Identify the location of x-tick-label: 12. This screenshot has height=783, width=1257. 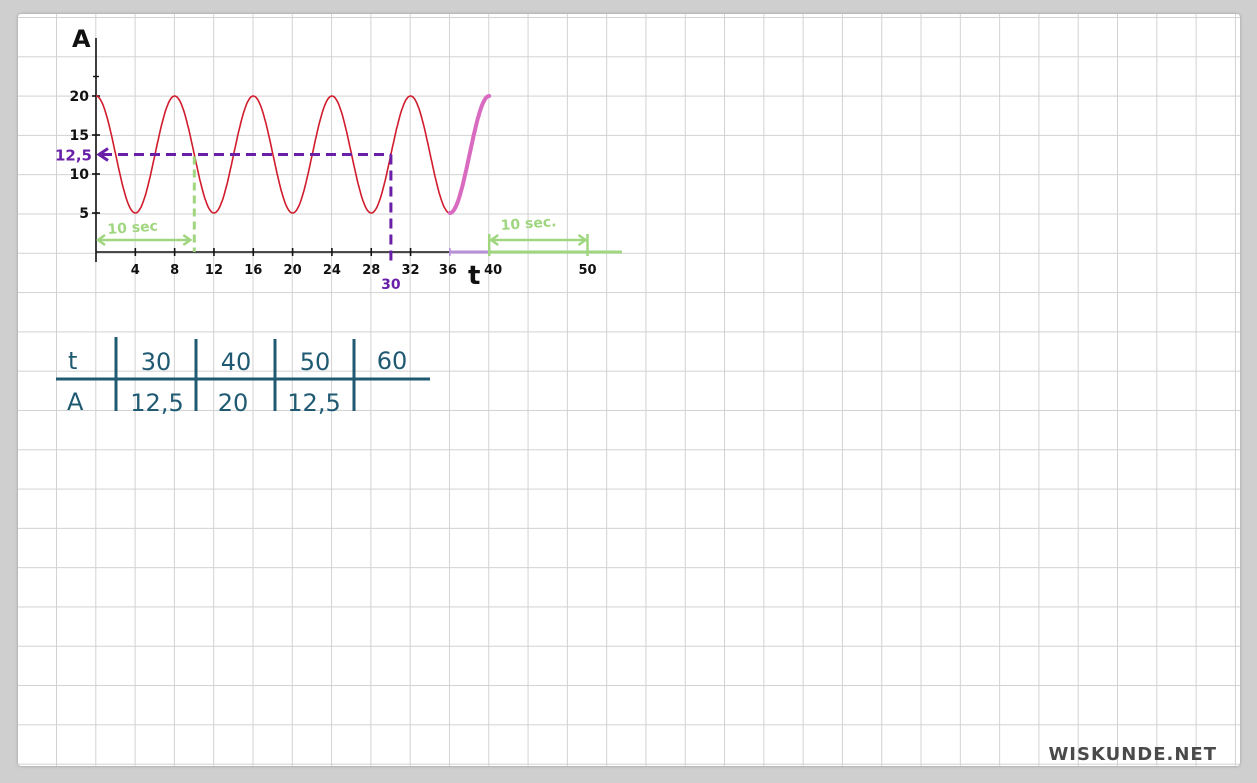
(214, 270).